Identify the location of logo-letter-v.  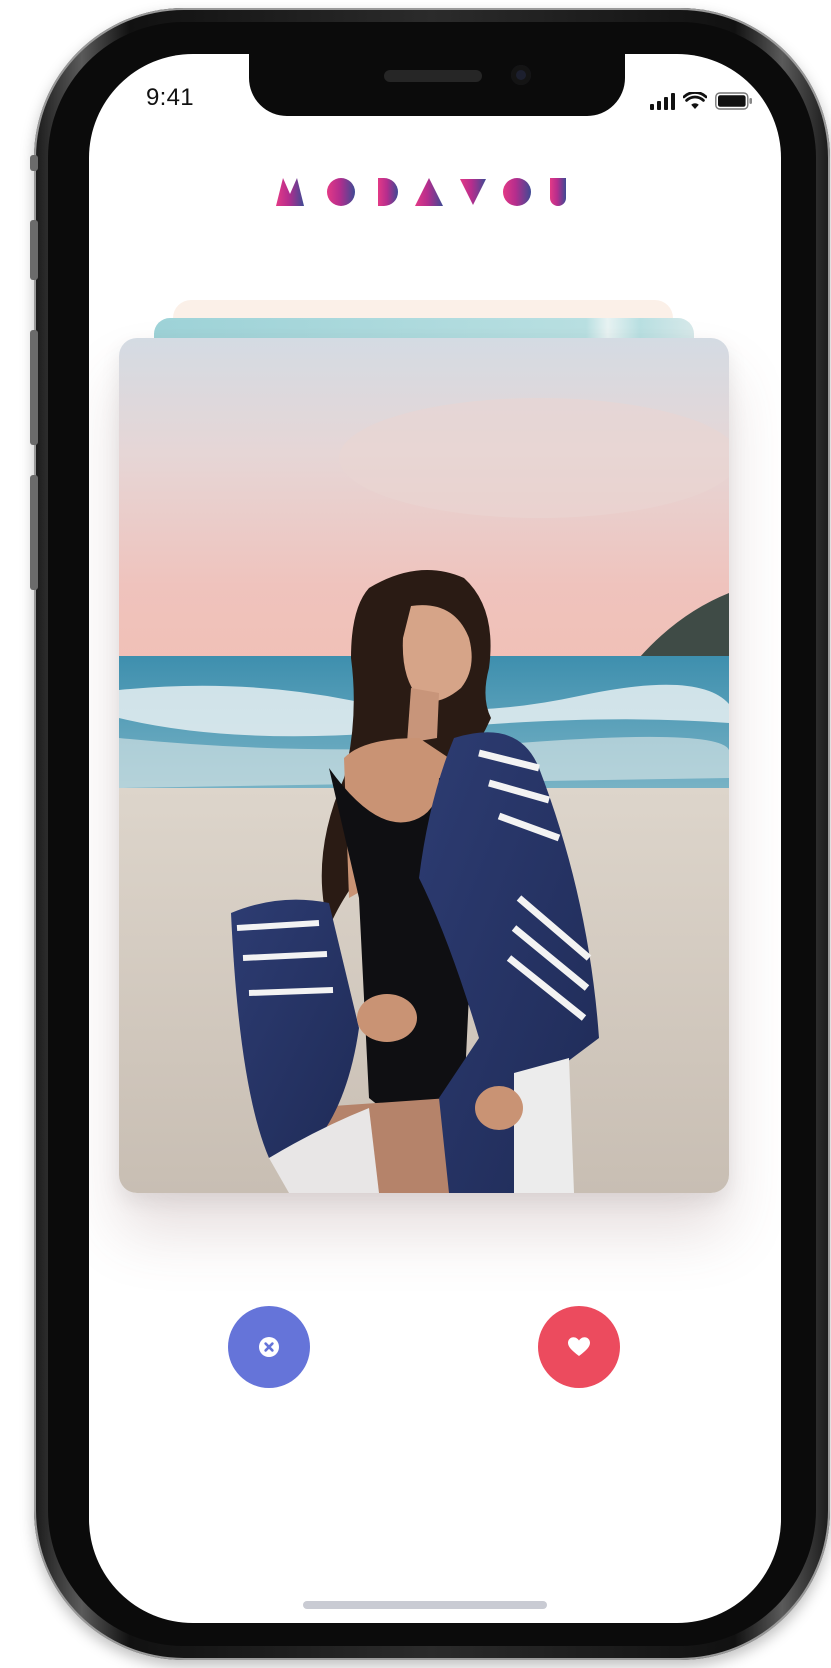
(473, 192).